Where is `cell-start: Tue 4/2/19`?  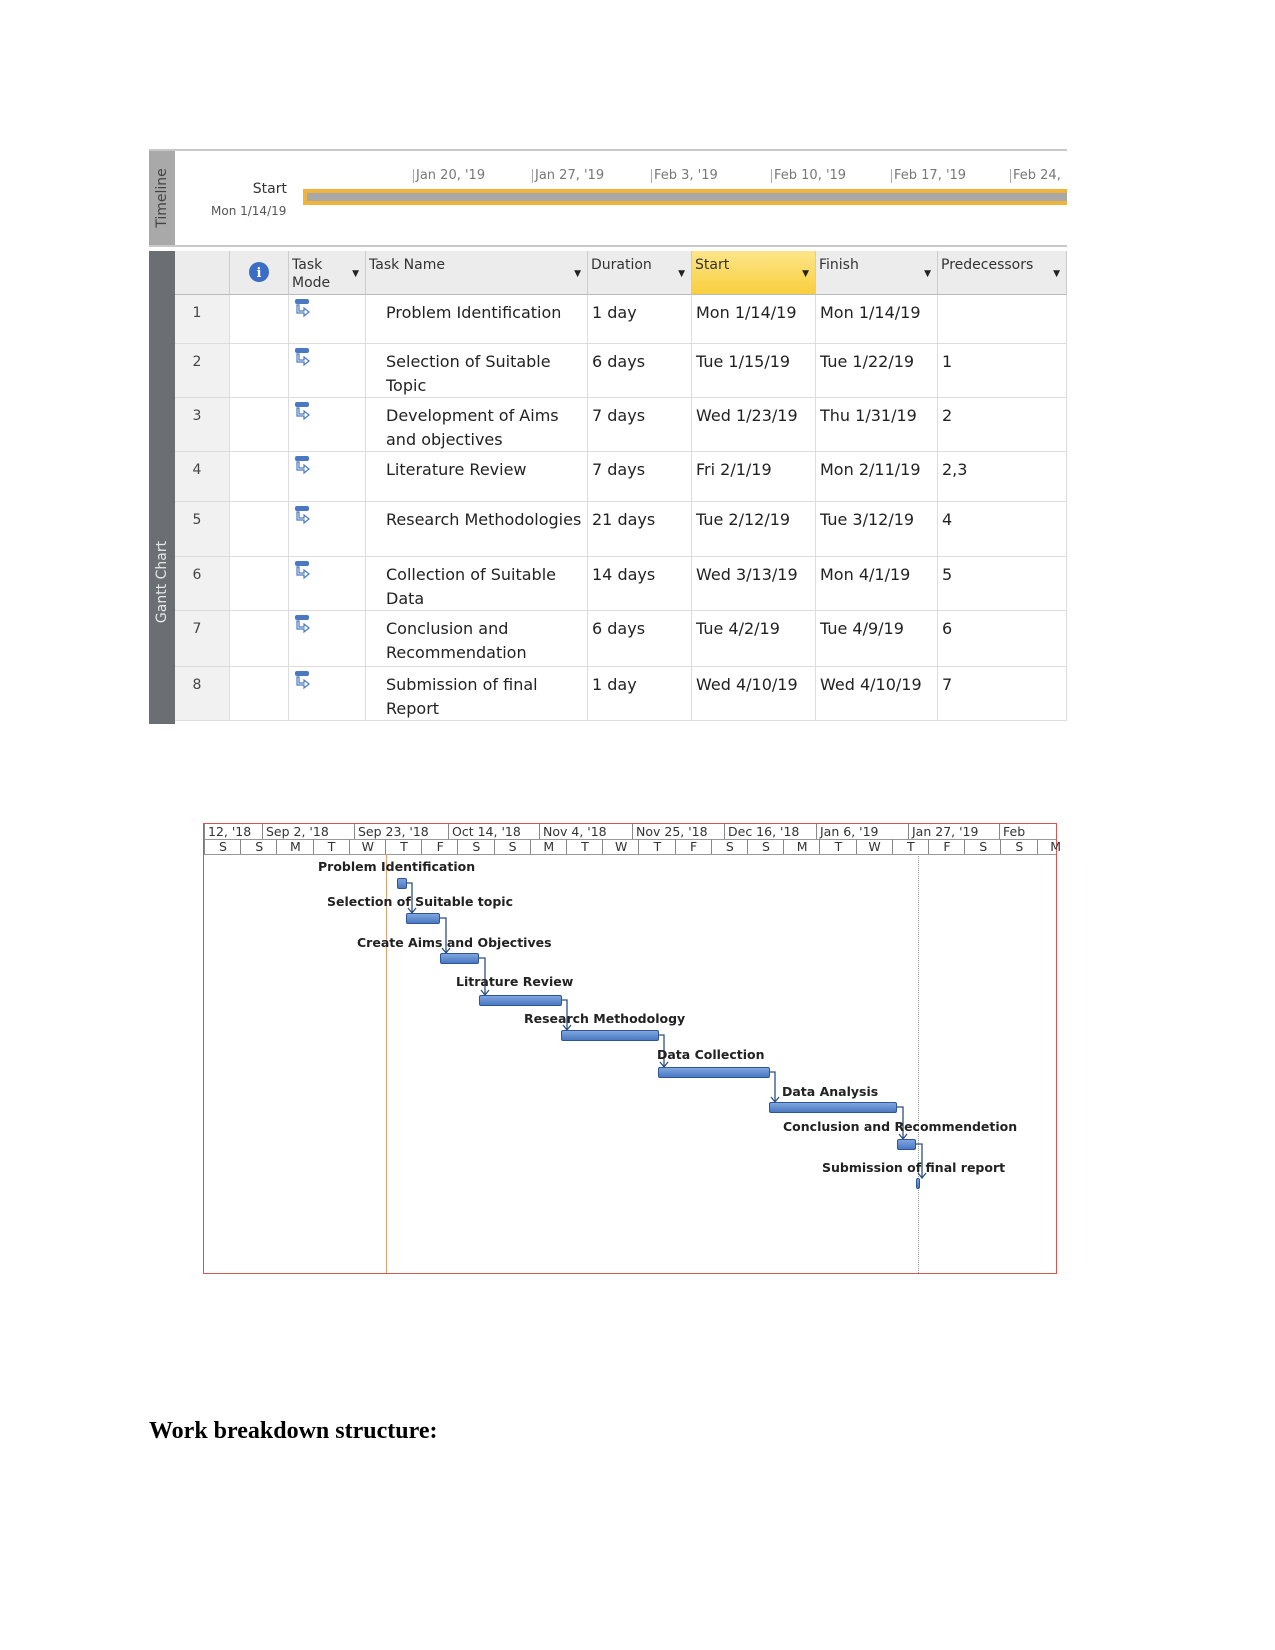 cell-start: Tue 4/2/19 is located at coordinates (754, 639).